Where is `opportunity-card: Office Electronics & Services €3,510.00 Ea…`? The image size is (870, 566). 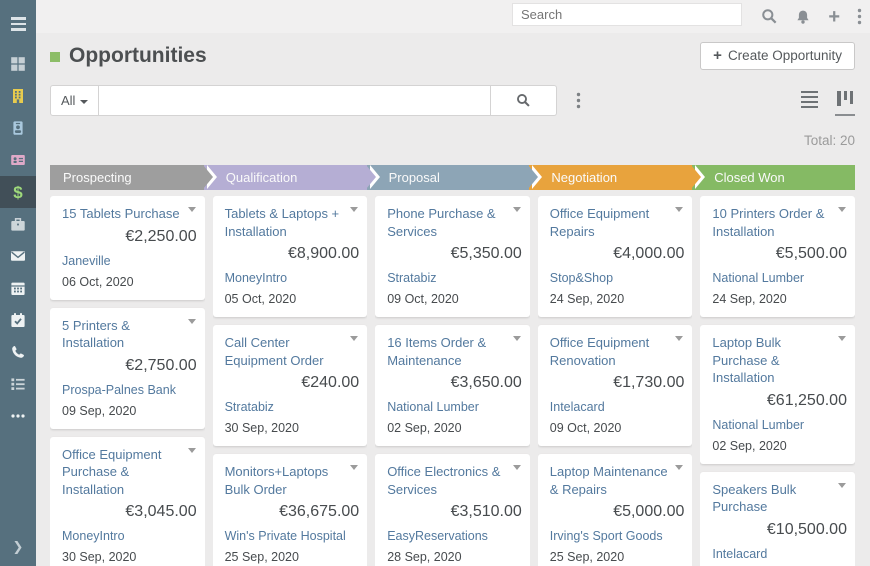 opportunity-card: Office Electronics & Services €3,510.00 Ea… is located at coordinates (452, 510).